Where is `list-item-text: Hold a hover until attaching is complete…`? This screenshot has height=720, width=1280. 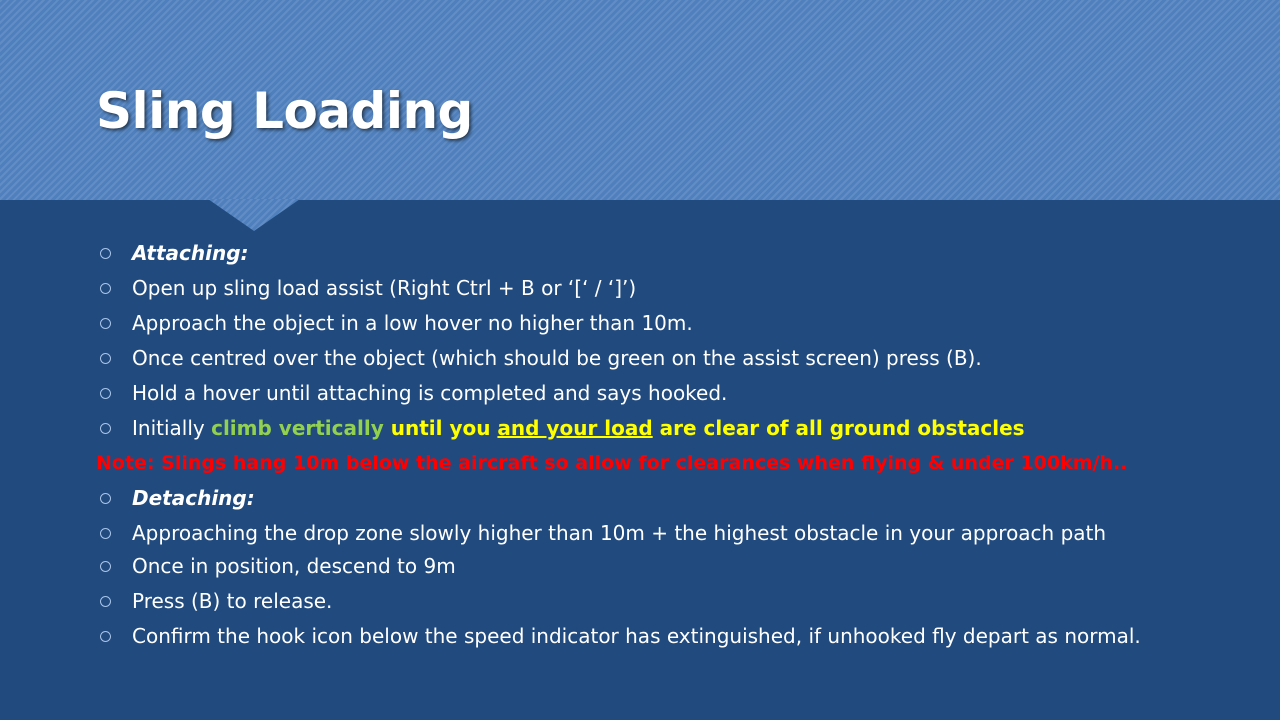 list-item-text: Hold a hover until attaching is complete… is located at coordinates (430, 393).